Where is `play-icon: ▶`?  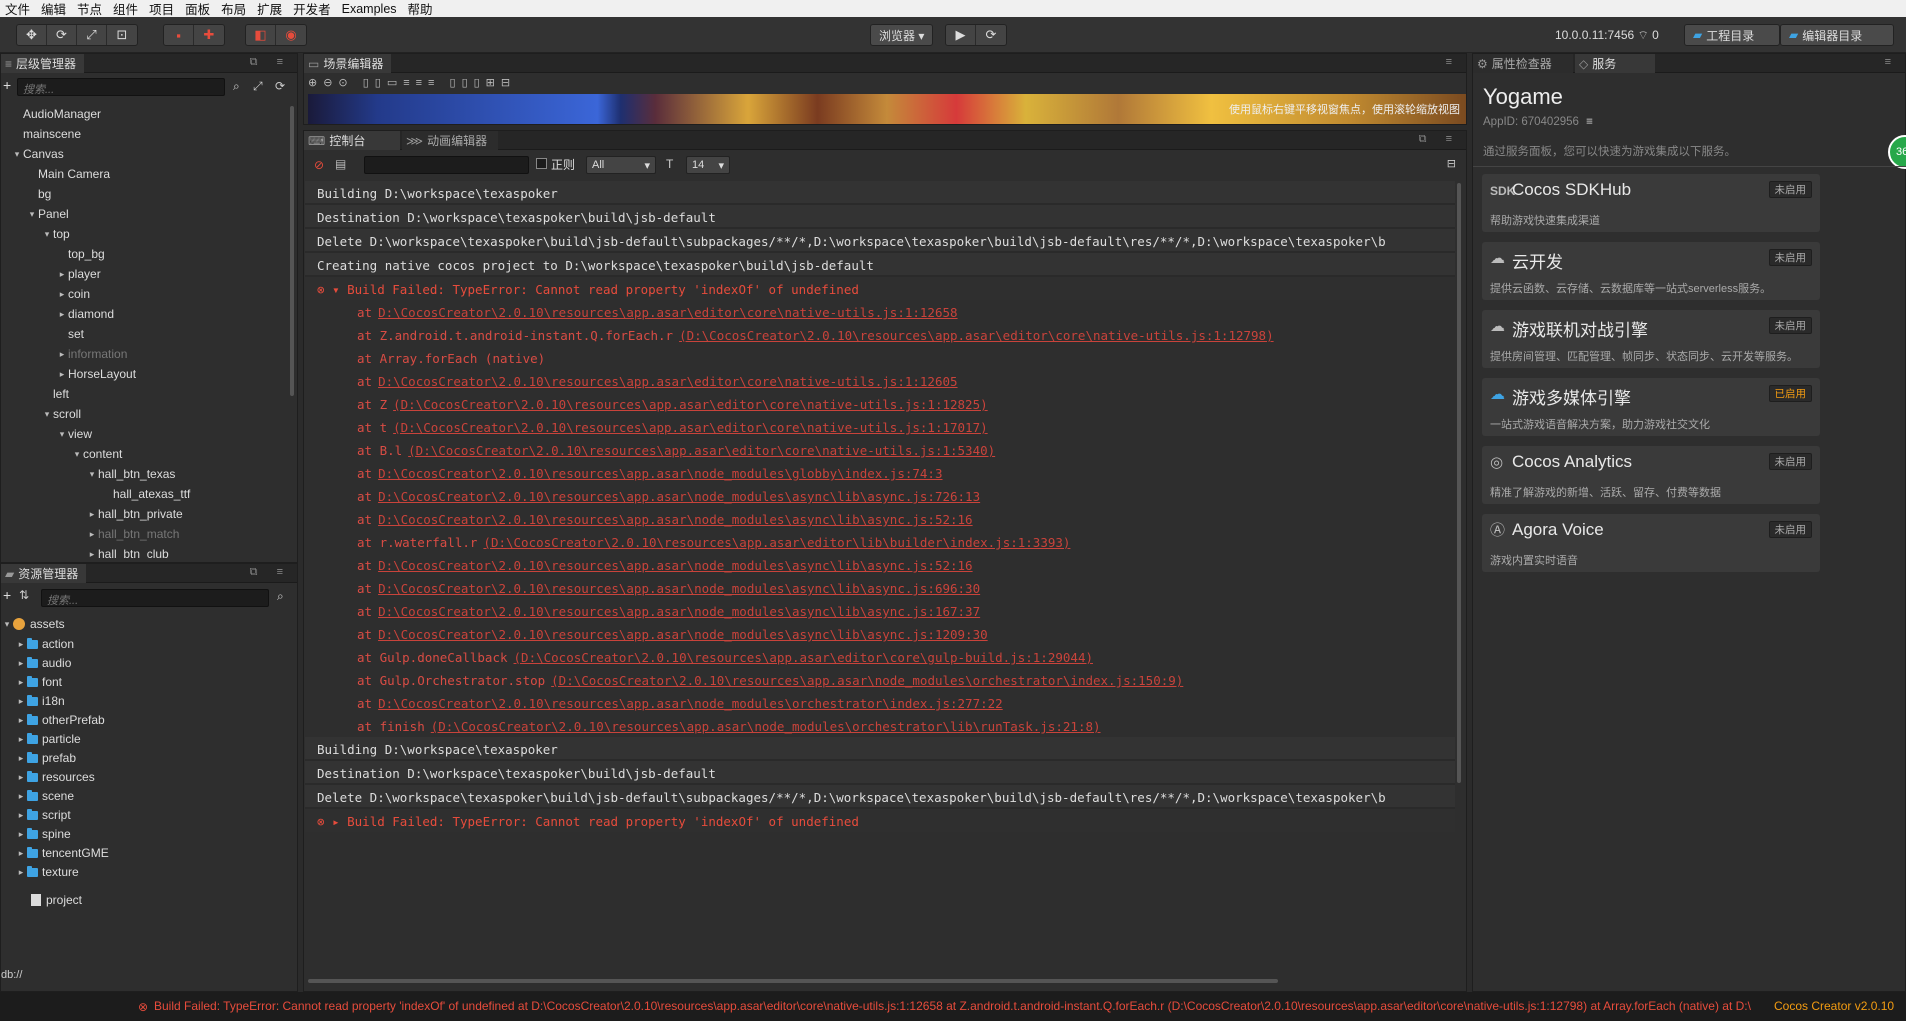 play-icon: ▶ is located at coordinates (961, 35).